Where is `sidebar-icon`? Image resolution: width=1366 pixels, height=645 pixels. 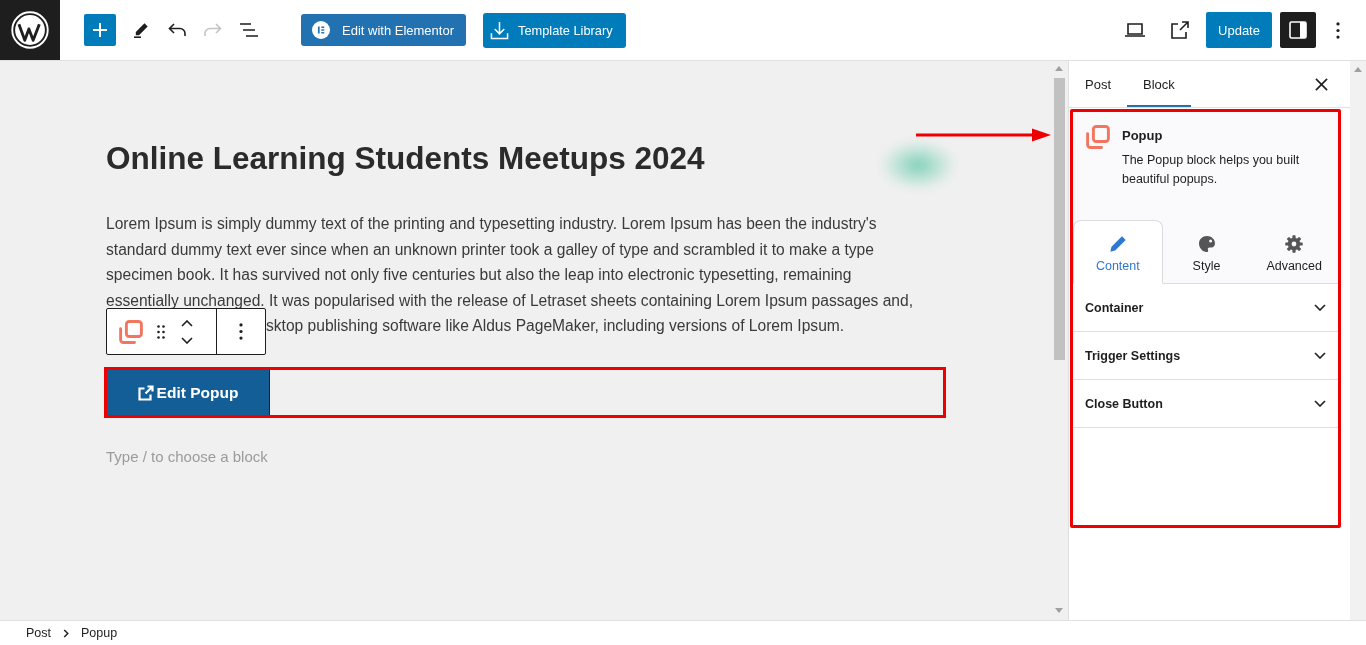 sidebar-icon is located at coordinates (1298, 30).